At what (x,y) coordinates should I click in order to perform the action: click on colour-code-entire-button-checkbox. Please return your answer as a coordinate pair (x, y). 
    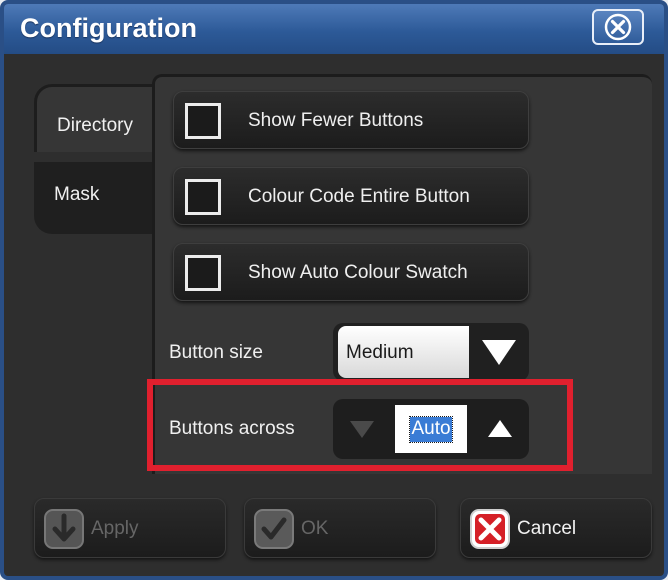
    Looking at the image, I should click on (203, 197).